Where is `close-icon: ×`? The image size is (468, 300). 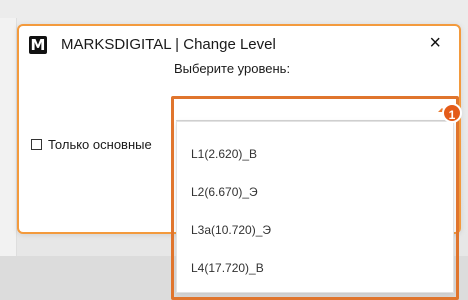 close-icon: × is located at coordinates (435, 43).